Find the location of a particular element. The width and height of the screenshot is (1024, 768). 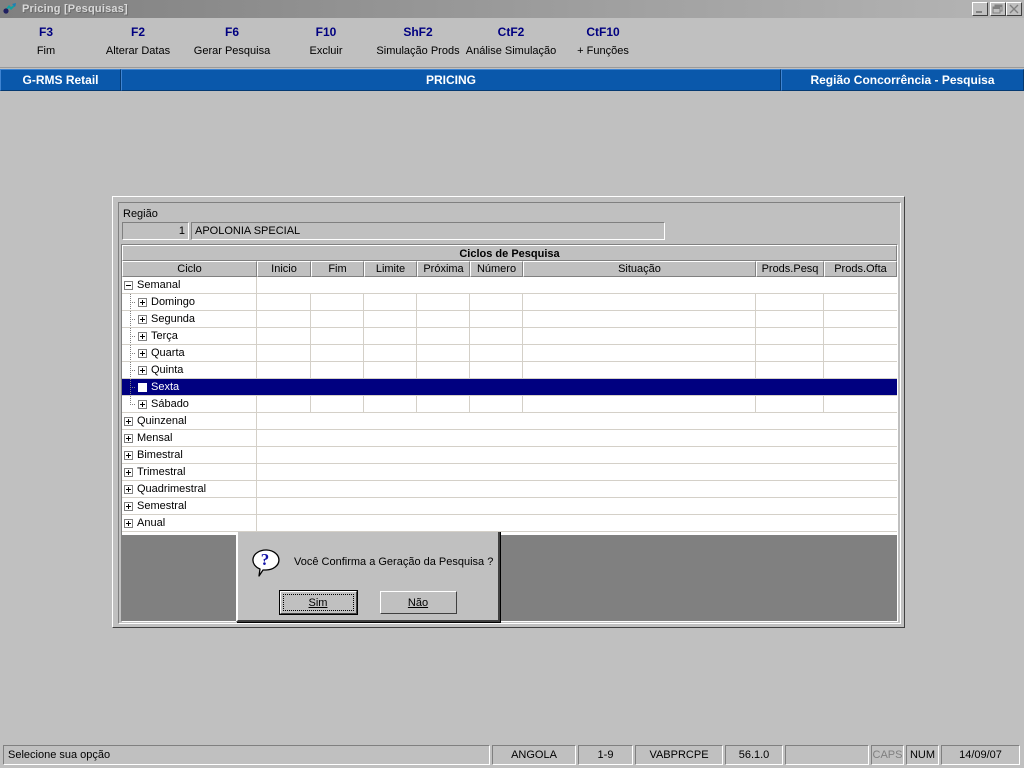

app-icon is located at coordinates (10, 9).